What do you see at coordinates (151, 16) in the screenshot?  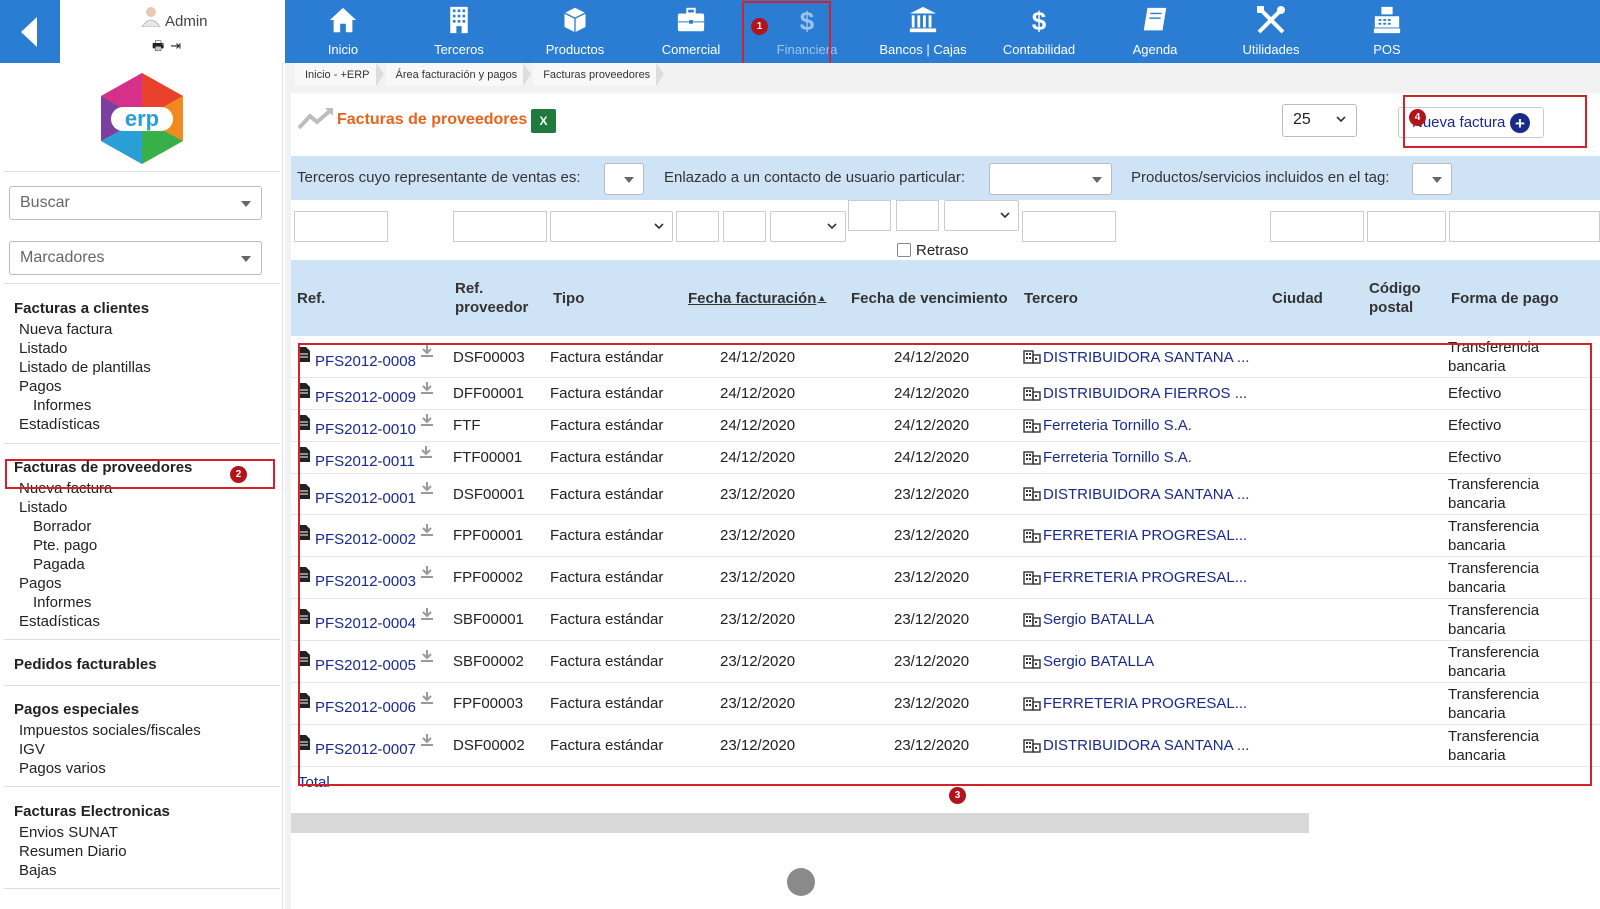 I see `avatar` at bounding box center [151, 16].